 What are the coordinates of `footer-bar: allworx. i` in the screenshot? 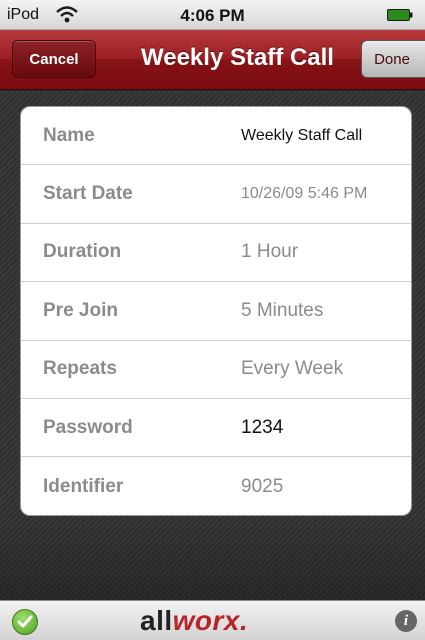 It's located at (212, 620).